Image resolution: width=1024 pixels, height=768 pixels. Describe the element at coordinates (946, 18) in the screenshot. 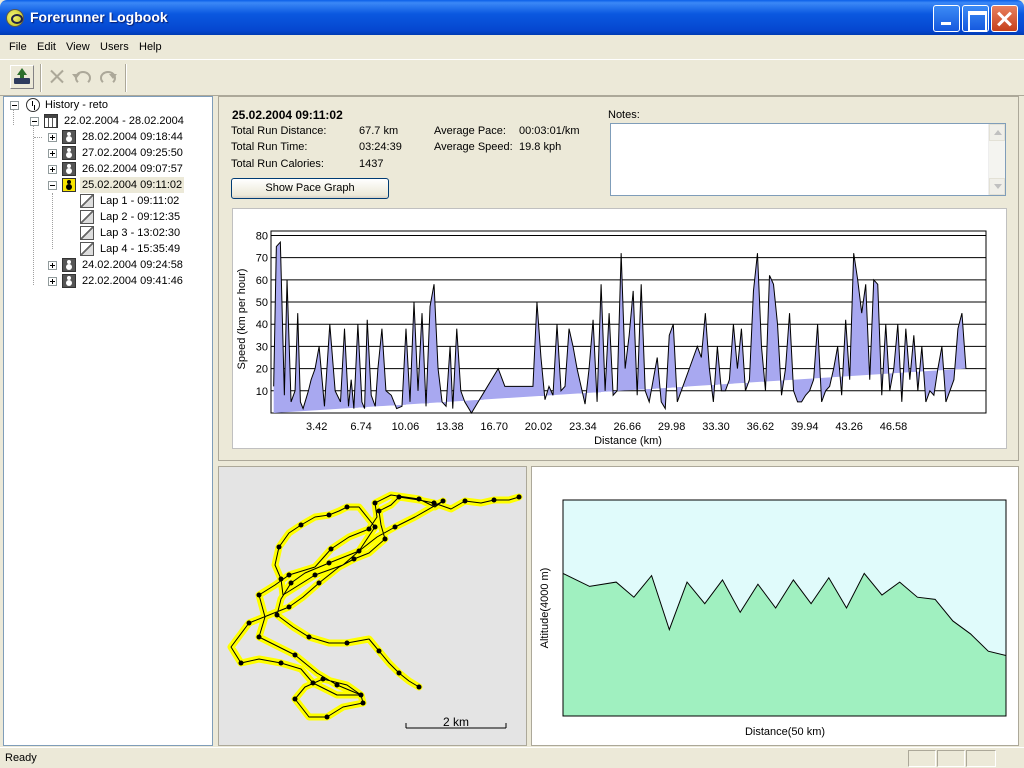

I see `minimize-button` at that location.